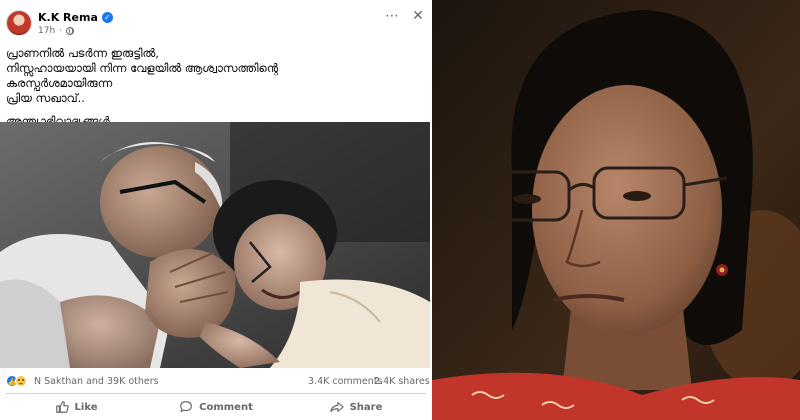 The height and width of the screenshot is (420, 800). What do you see at coordinates (216, 25) in the screenshot?
I see `post-header: K.K Rema ✓ 17h · ⋯ ✕` at bounding box center [216, 25].